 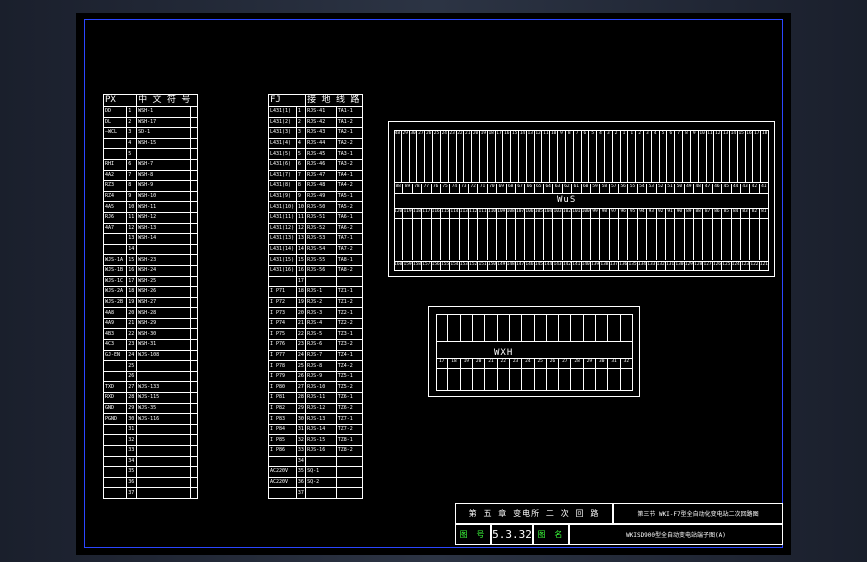 What do you see at coordinates (115, 292) in the screenshot?
I see `terminal-code: WJS-2A` at bounding box center [115, 292].